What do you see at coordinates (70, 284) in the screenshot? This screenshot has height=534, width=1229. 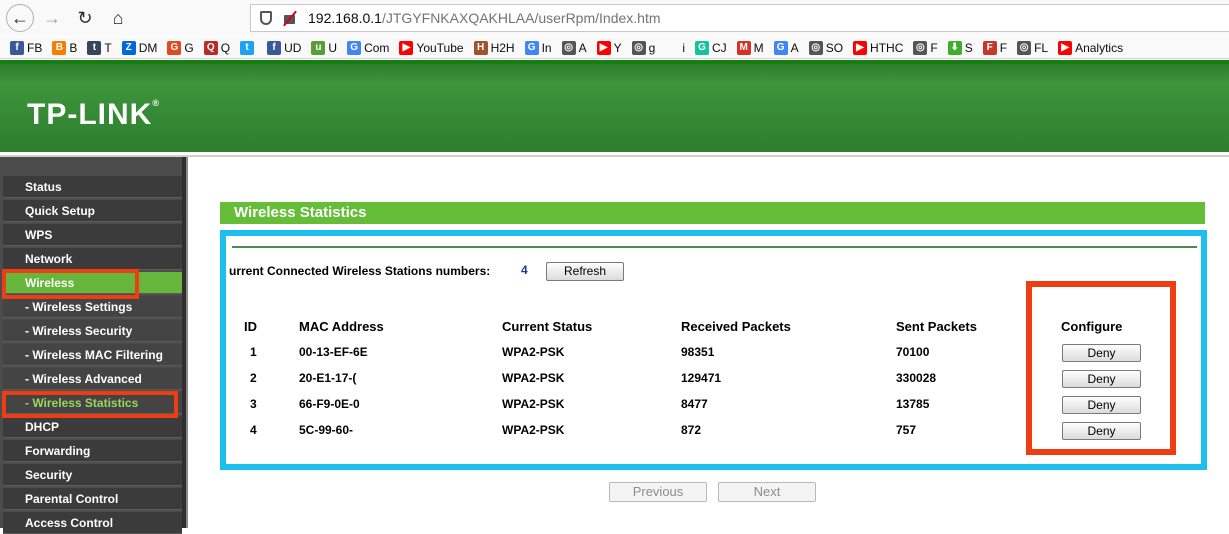 I see `wireless-highlight-box` at bounding box center [70, 284].